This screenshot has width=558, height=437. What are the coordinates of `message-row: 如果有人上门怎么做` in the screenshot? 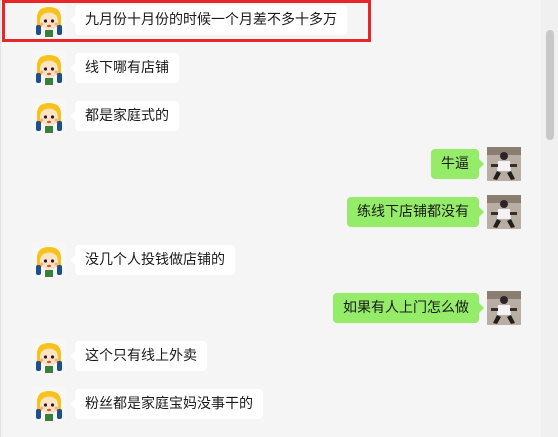 It's located at (270, 310).